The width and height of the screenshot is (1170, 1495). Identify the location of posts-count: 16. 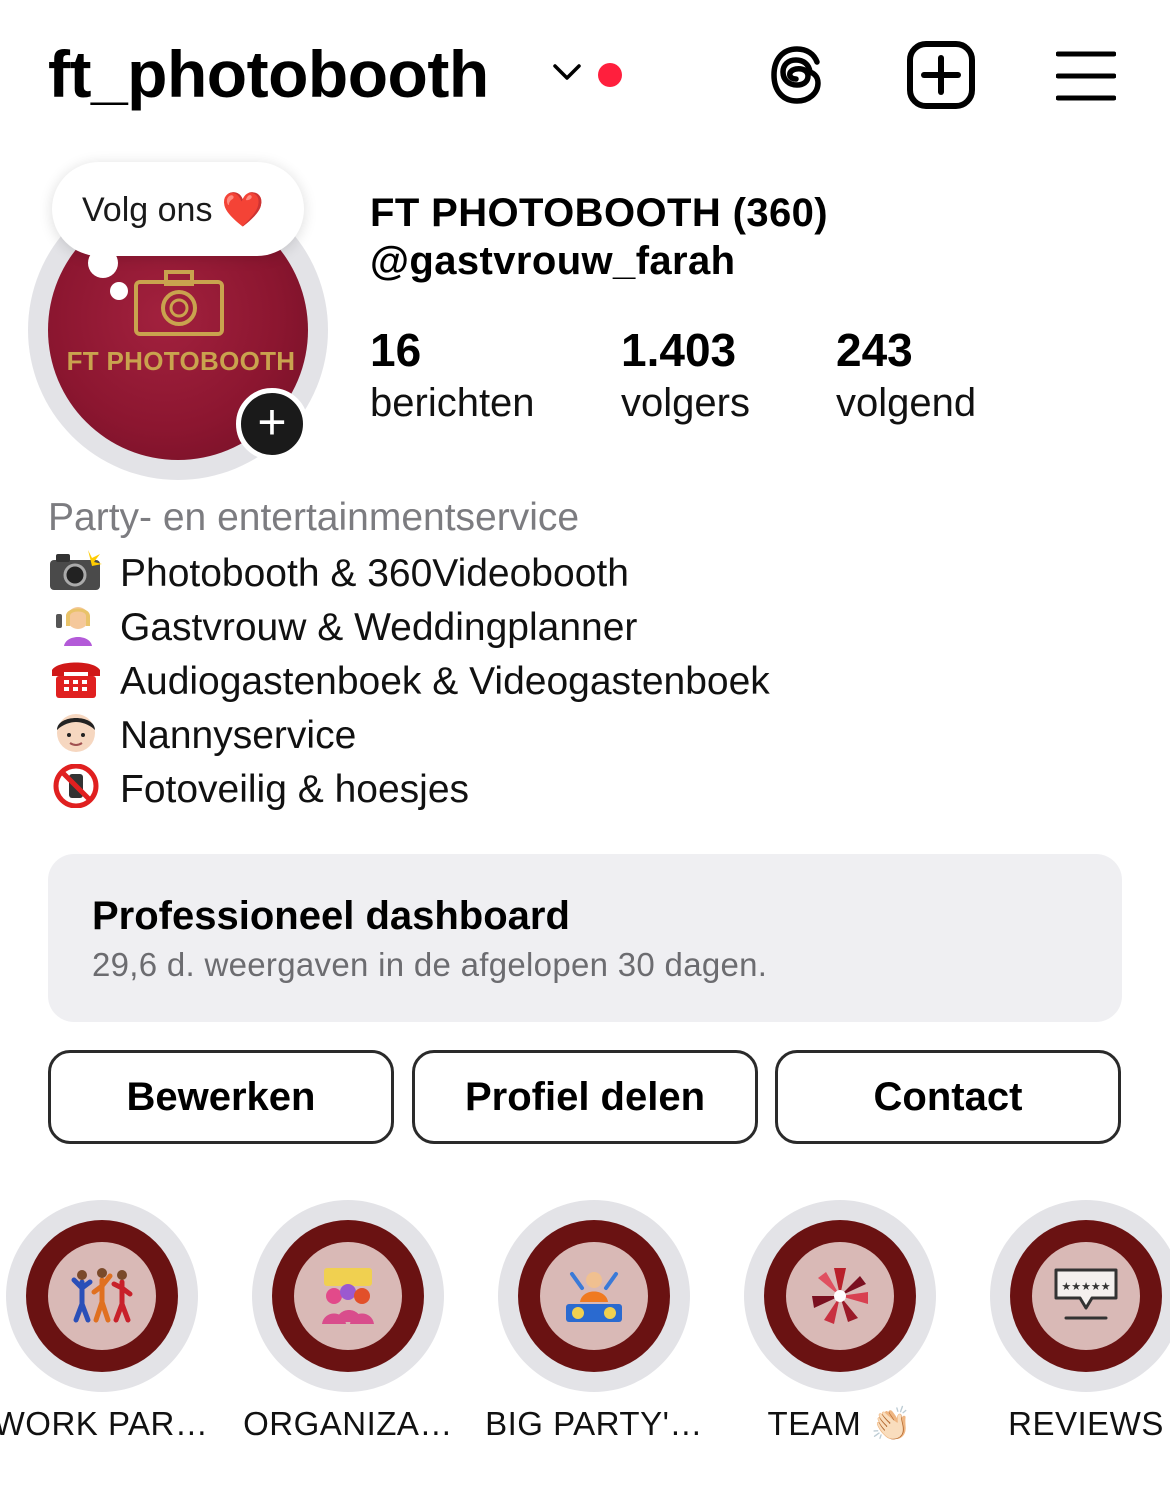
(396, 350).